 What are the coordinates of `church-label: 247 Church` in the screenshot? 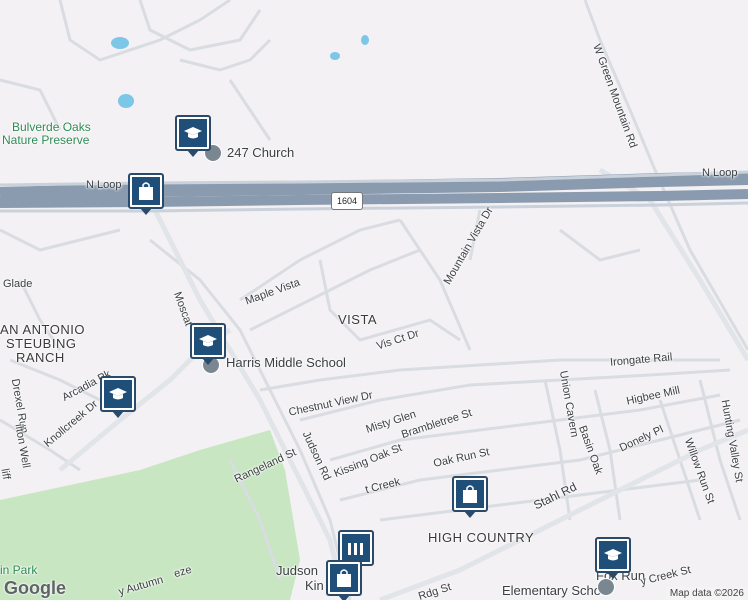 It's located at (261, 152).